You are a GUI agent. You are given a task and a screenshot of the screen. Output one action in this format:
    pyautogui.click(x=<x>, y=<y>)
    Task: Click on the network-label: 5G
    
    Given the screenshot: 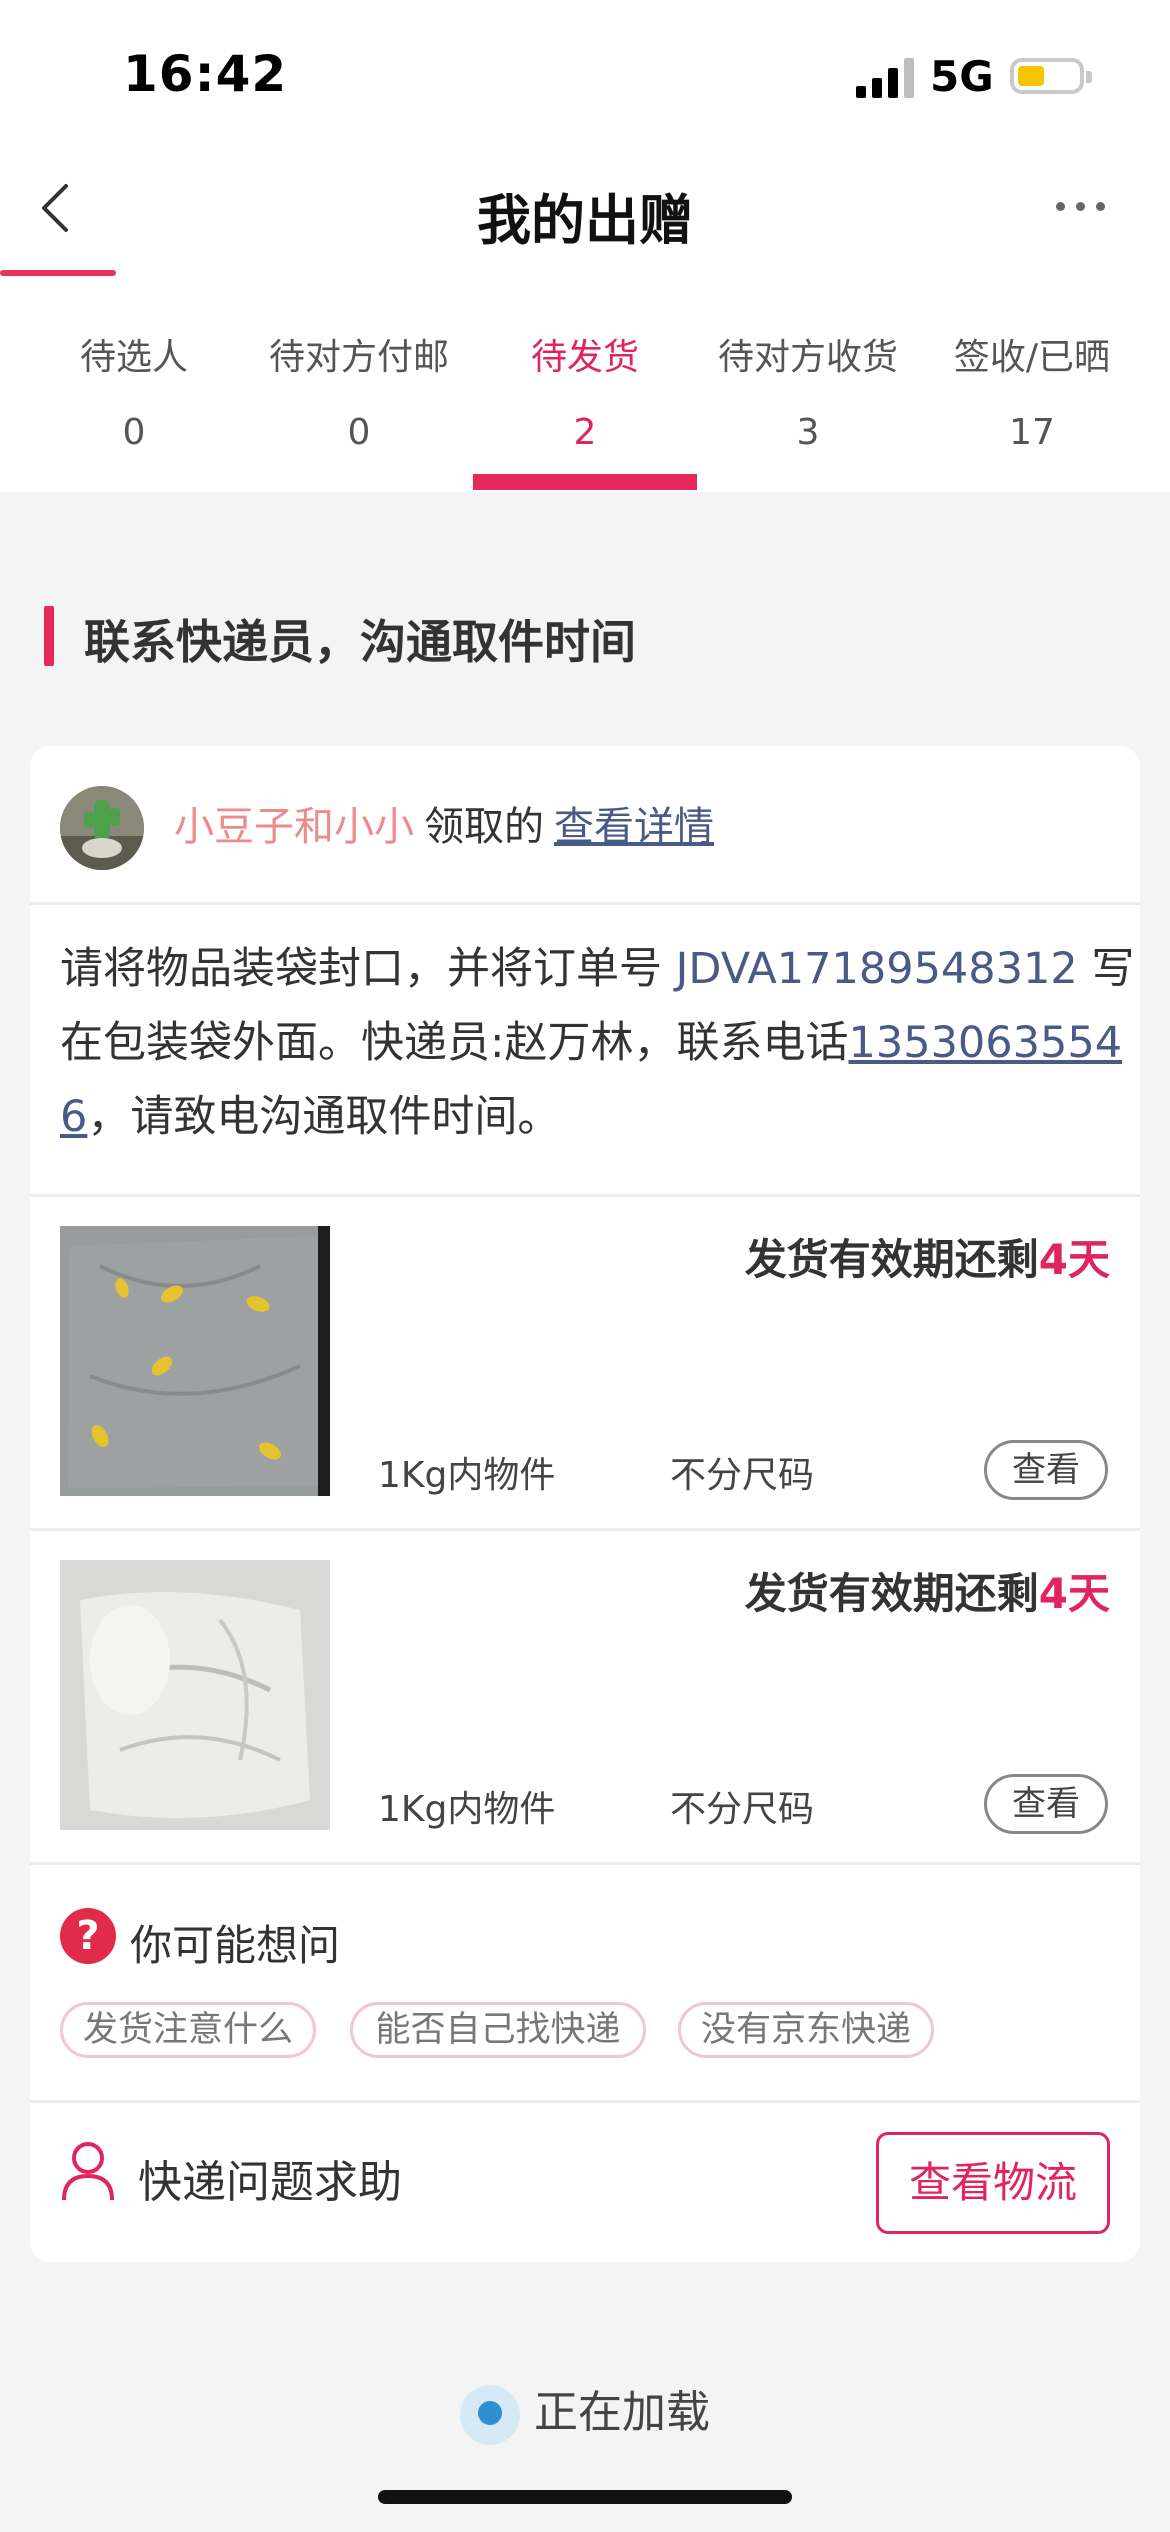 What is the action you would take?
    pyautogui.click(x=962, y=76)
    